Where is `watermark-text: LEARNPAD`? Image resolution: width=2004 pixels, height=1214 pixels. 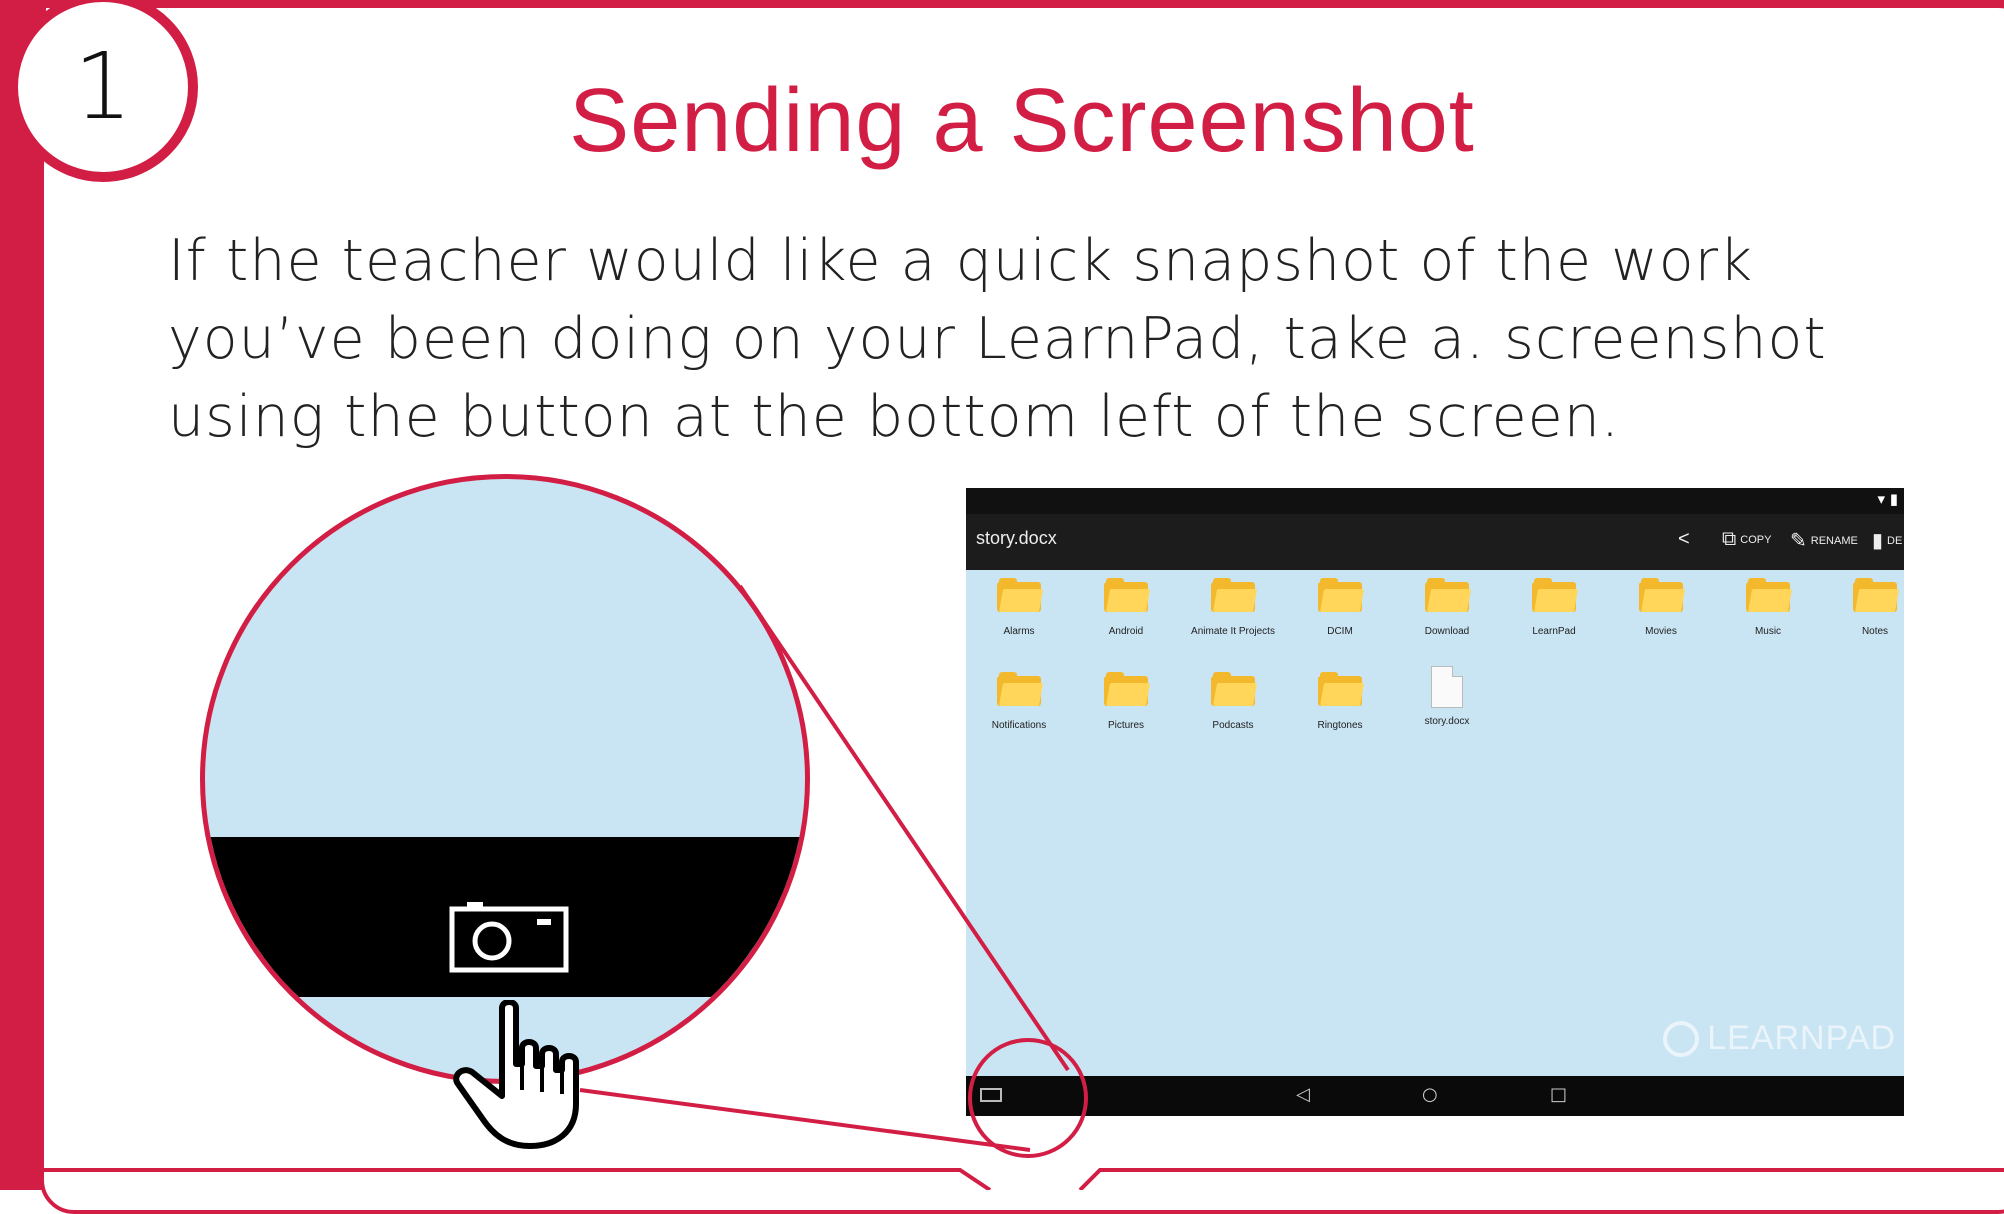 watermark-text: LEARNPAD is located at coordinates (1801, 1038).